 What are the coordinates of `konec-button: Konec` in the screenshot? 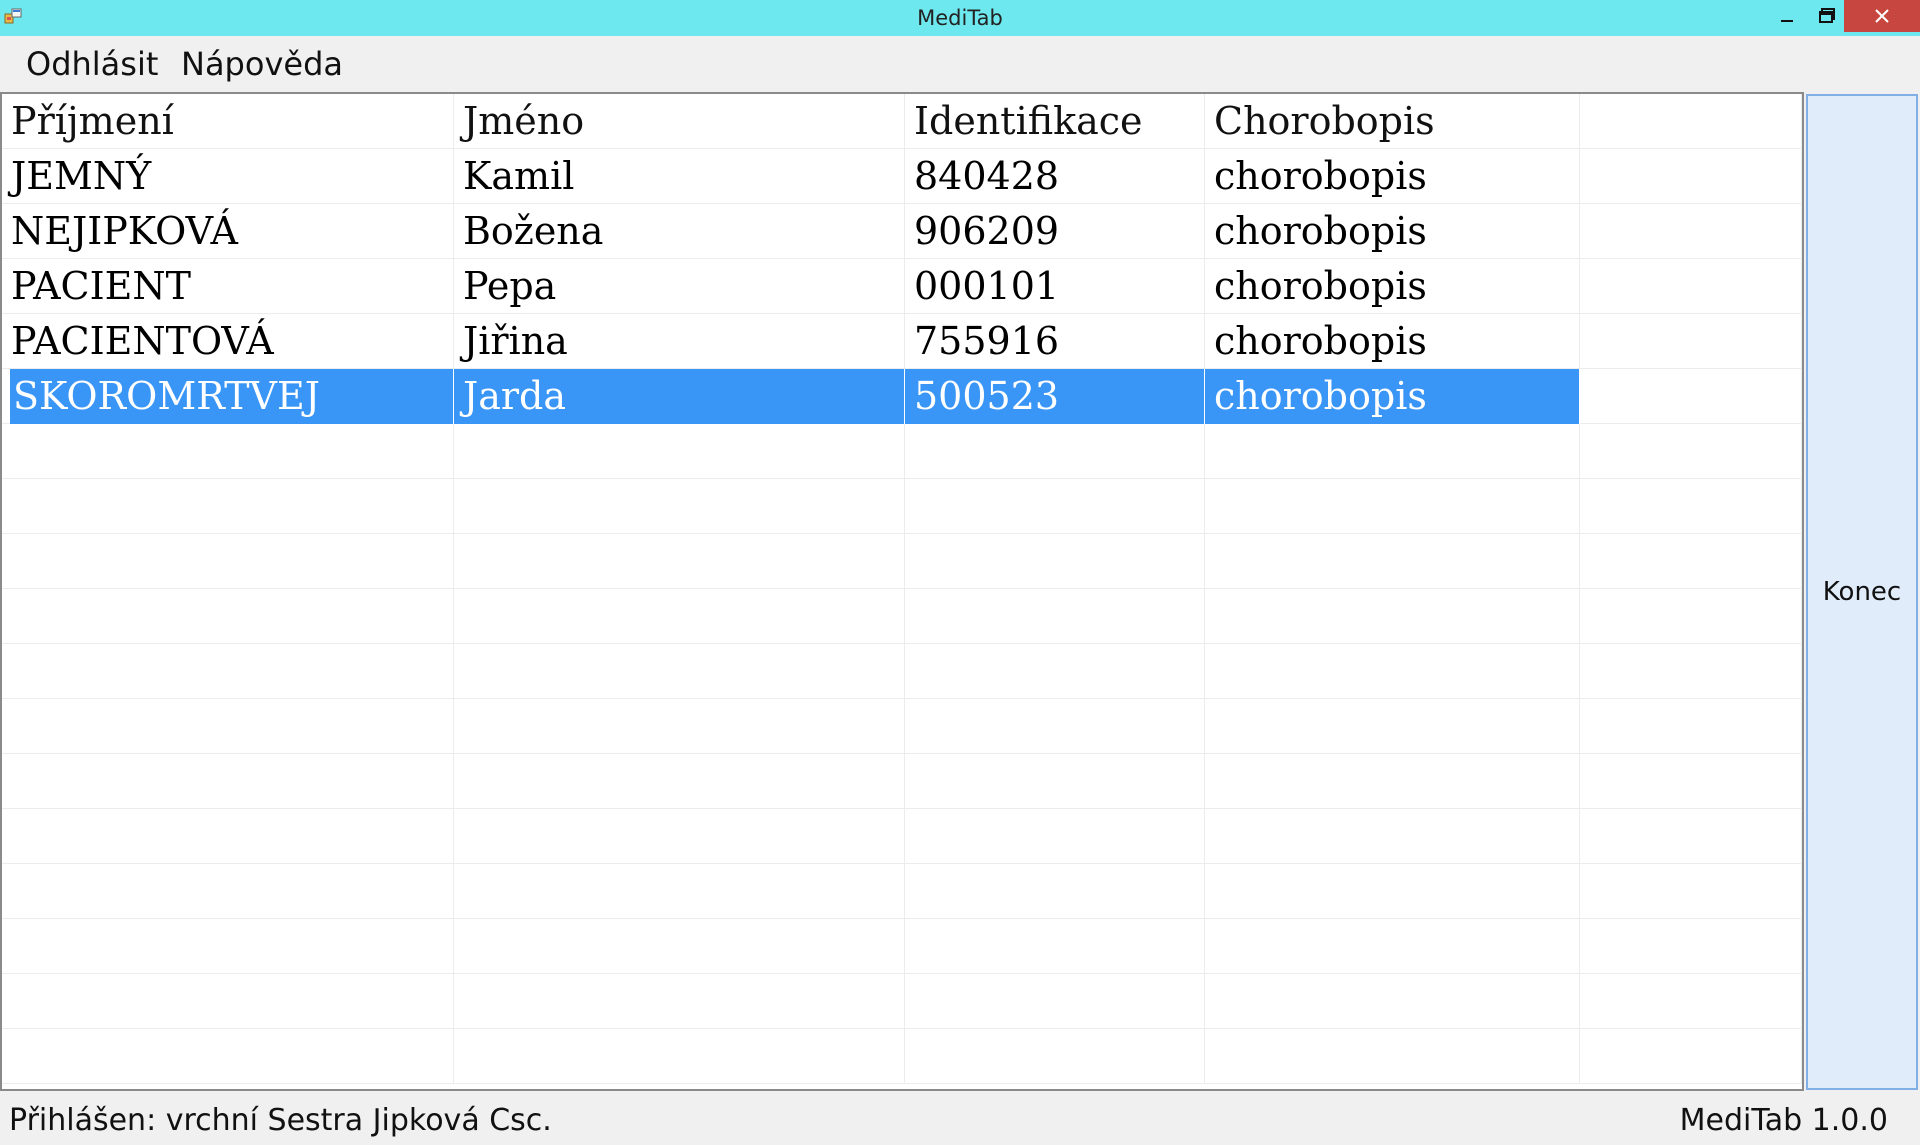 It's located at (1862, 592).